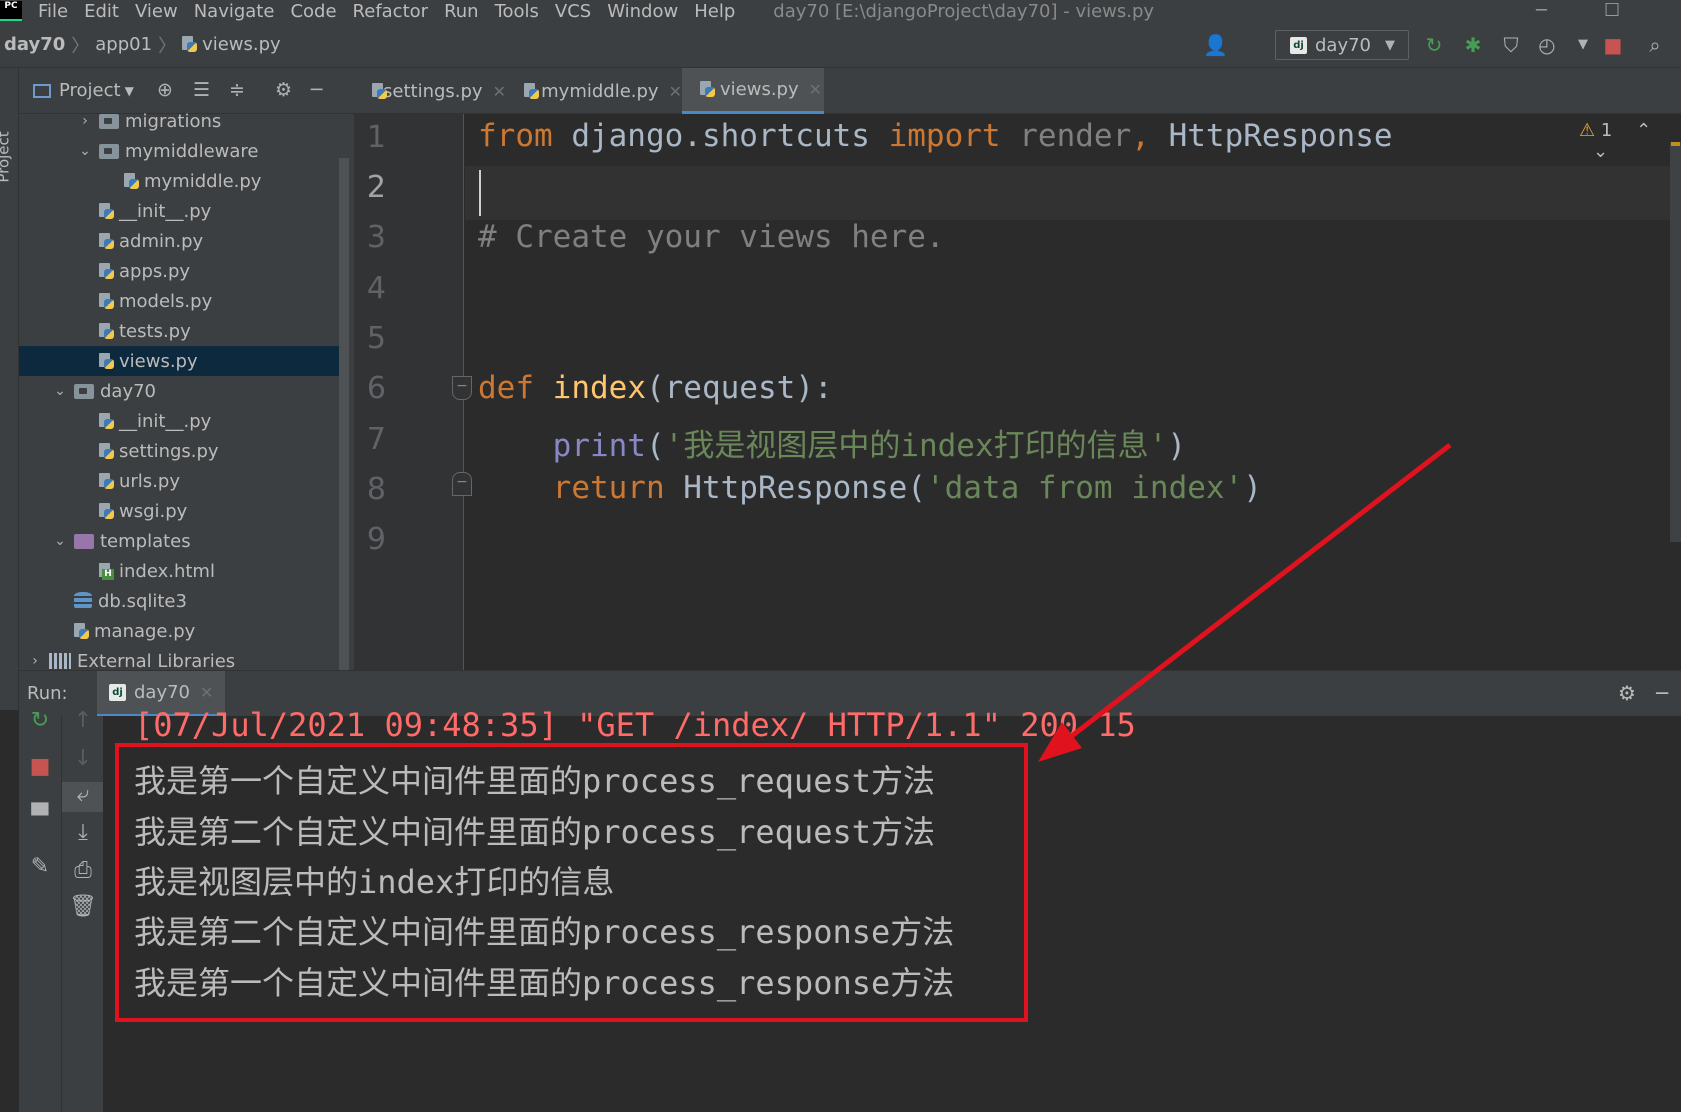 The height and width of the screenshot is (1112, 1681). Describe the element at coordinates (155, 271) in the screenshot. I see `tree-node-label: apps.py` at that location.